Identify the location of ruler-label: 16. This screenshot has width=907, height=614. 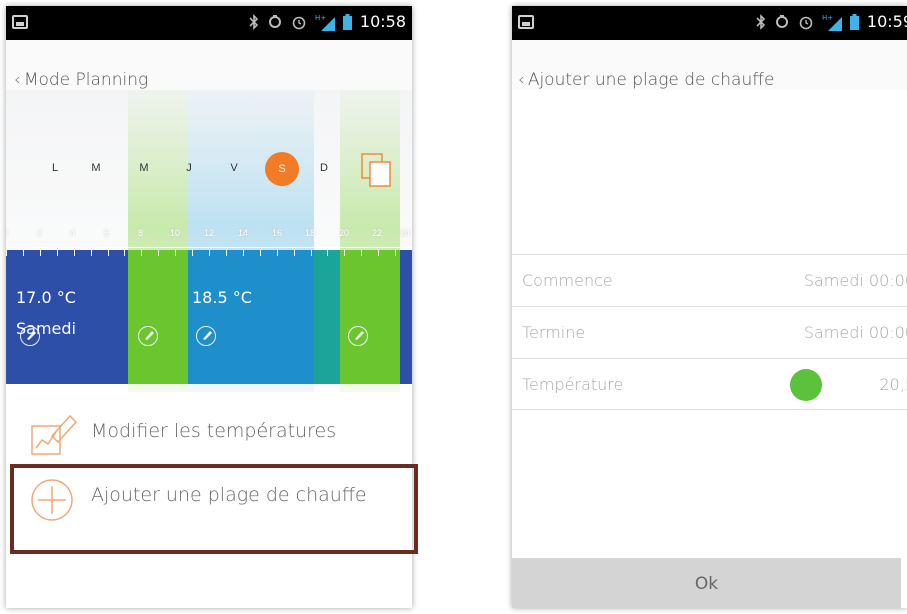
(277, 233).